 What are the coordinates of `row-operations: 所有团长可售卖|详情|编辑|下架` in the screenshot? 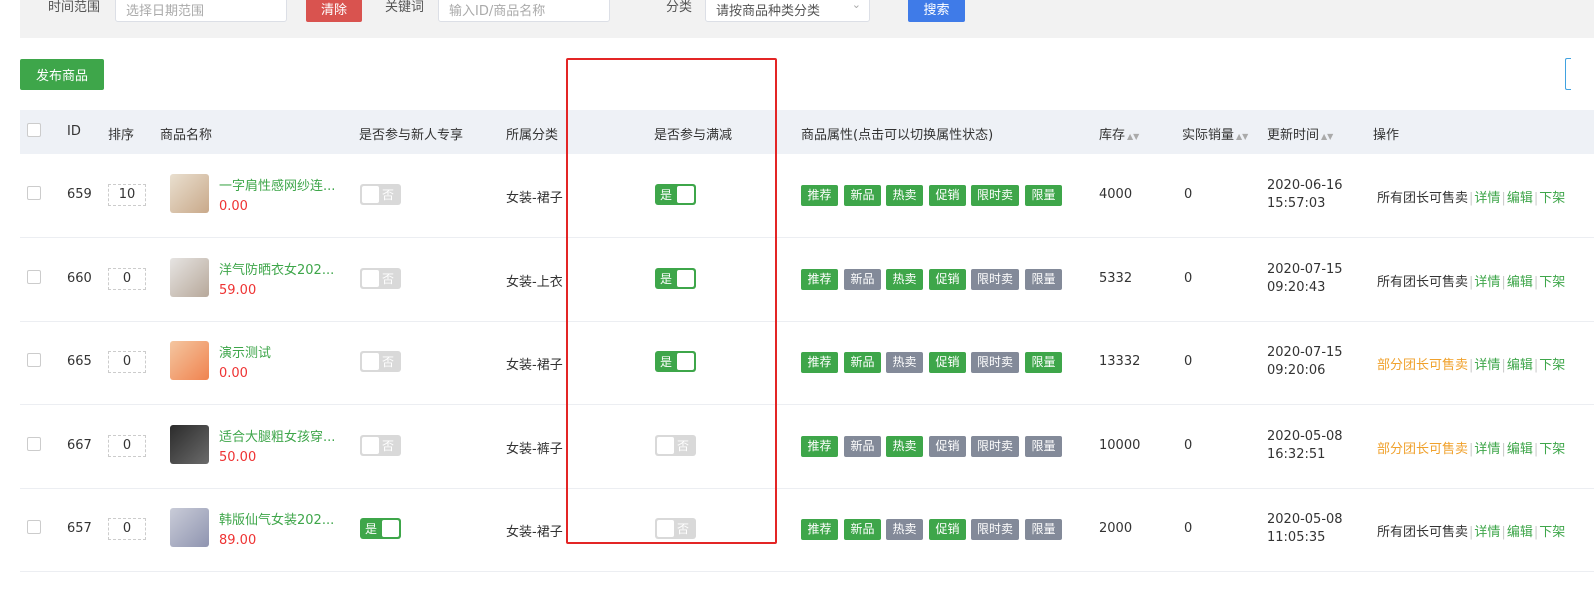 It's located at (1471, 280).